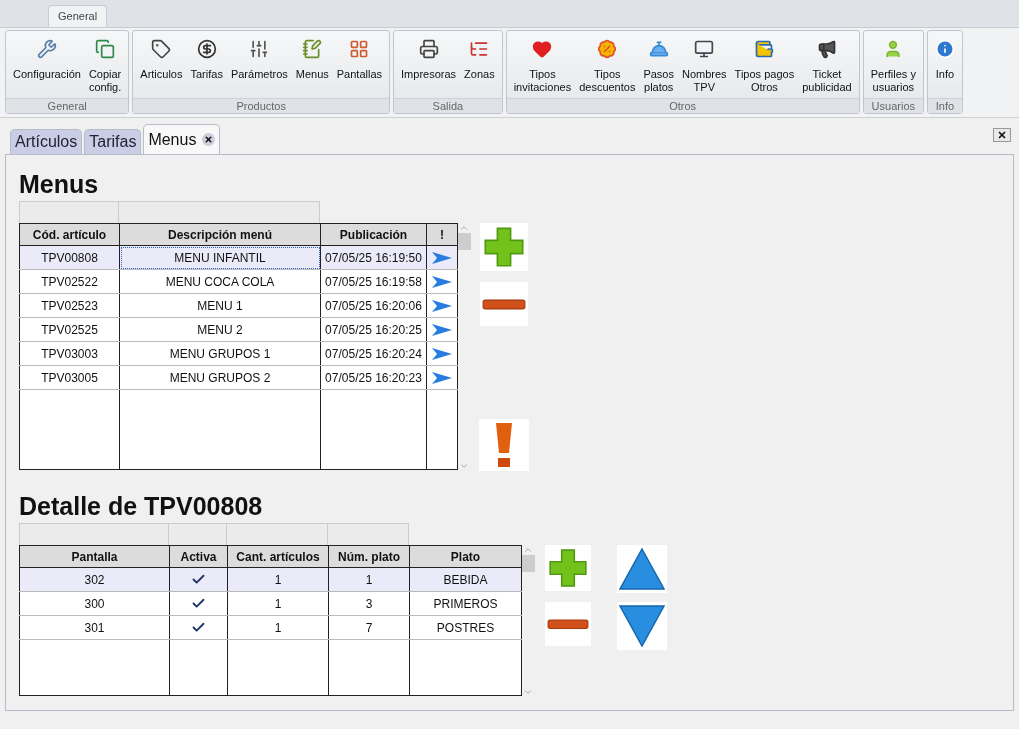  What do you see at coordinates (261, 105) in the screenshot?
I see `group-label: Productos` at bounding box center [261, 105].